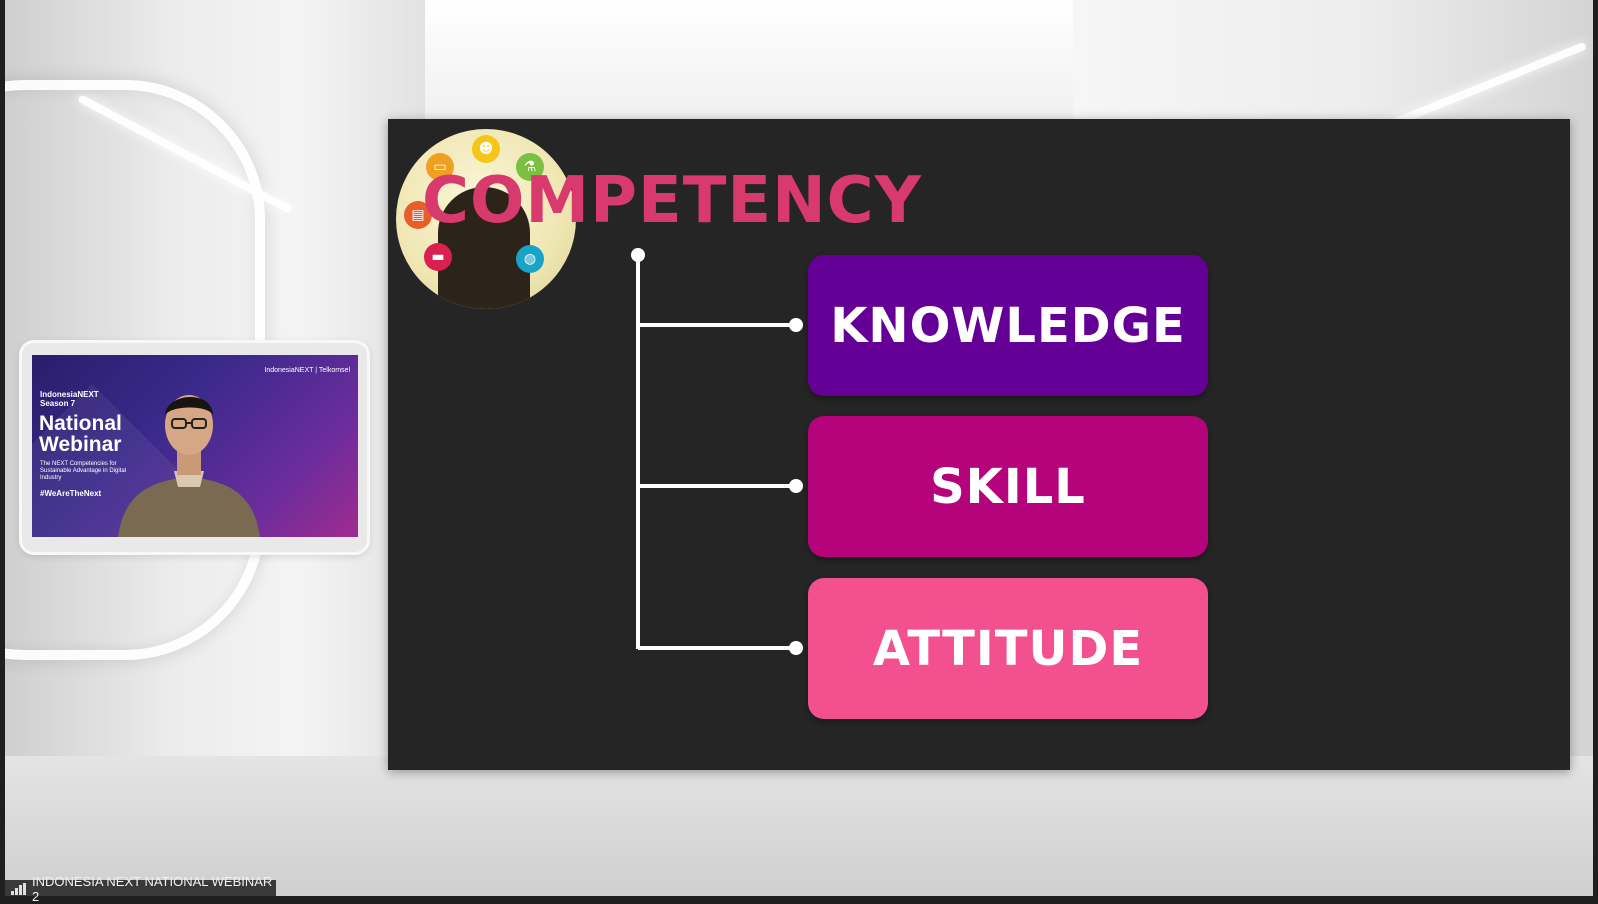  I want to click on speaker-person, so click(189, 466).